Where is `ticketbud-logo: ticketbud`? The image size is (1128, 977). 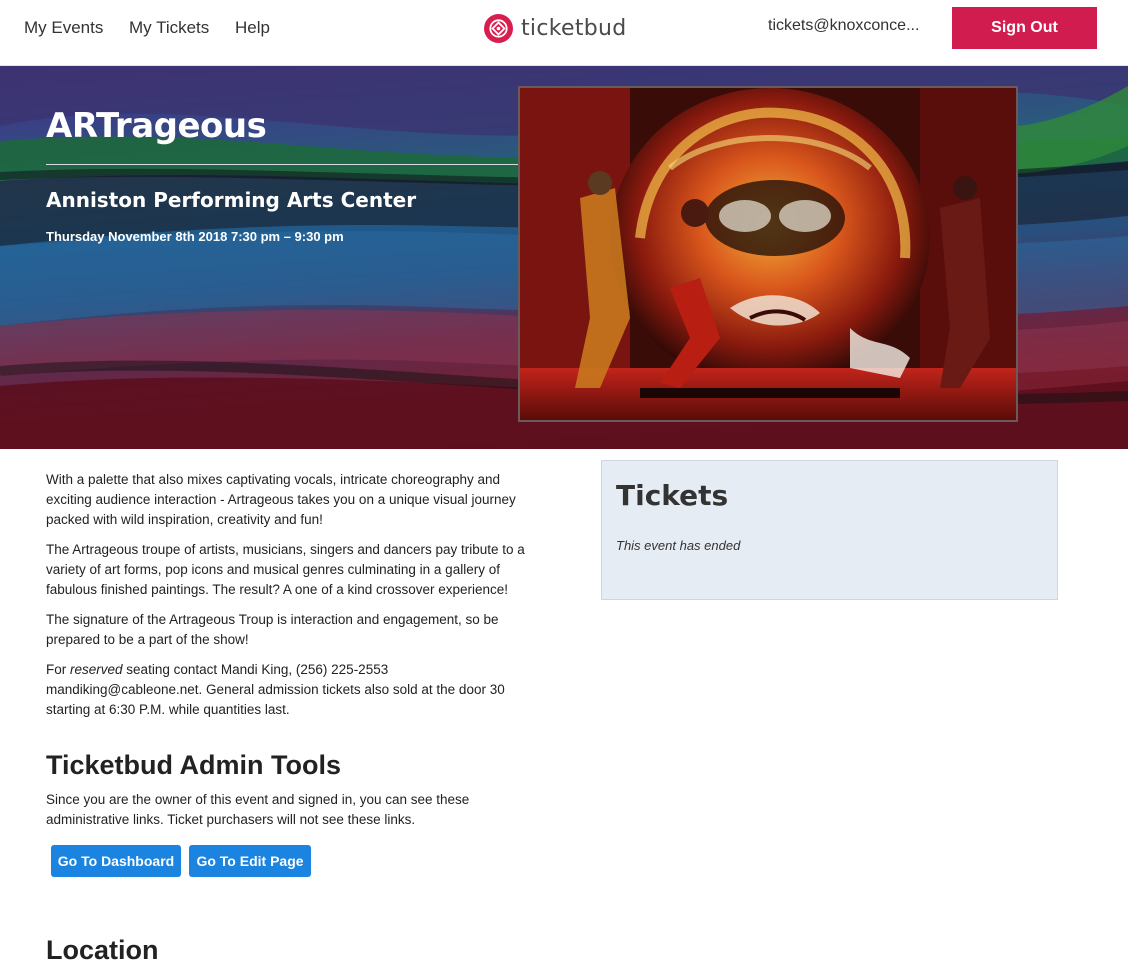 ticketbud-logo: ticketbud is located at coordinates (555, 28).